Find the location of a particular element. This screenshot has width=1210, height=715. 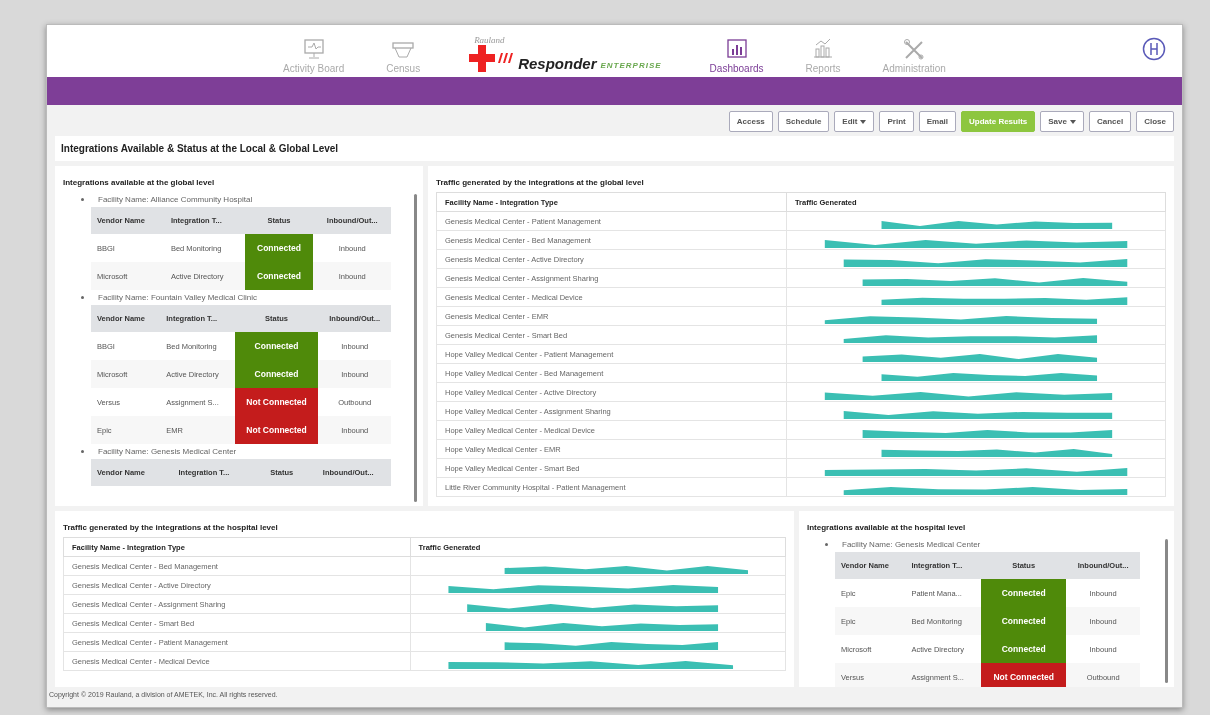

edition-text: ENTERPRISE is located at coordinates (631, 65).